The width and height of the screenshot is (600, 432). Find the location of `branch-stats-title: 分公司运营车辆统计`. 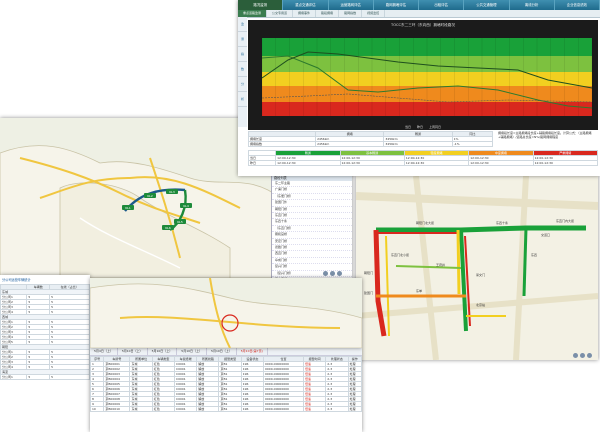

branch-stats-title: 分公司运营车辆统计 is located at coordinates (16, 280).